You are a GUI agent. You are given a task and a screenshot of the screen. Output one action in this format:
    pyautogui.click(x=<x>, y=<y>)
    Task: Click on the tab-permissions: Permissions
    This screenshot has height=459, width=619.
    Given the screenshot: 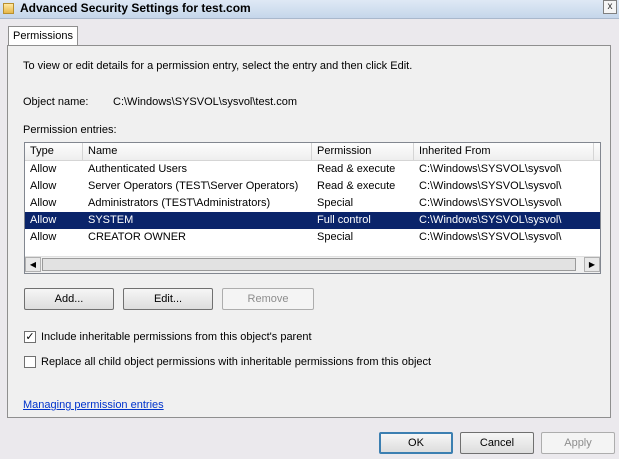 What is the action you would take?
    pyautogui.click(x=43, y=36)
    